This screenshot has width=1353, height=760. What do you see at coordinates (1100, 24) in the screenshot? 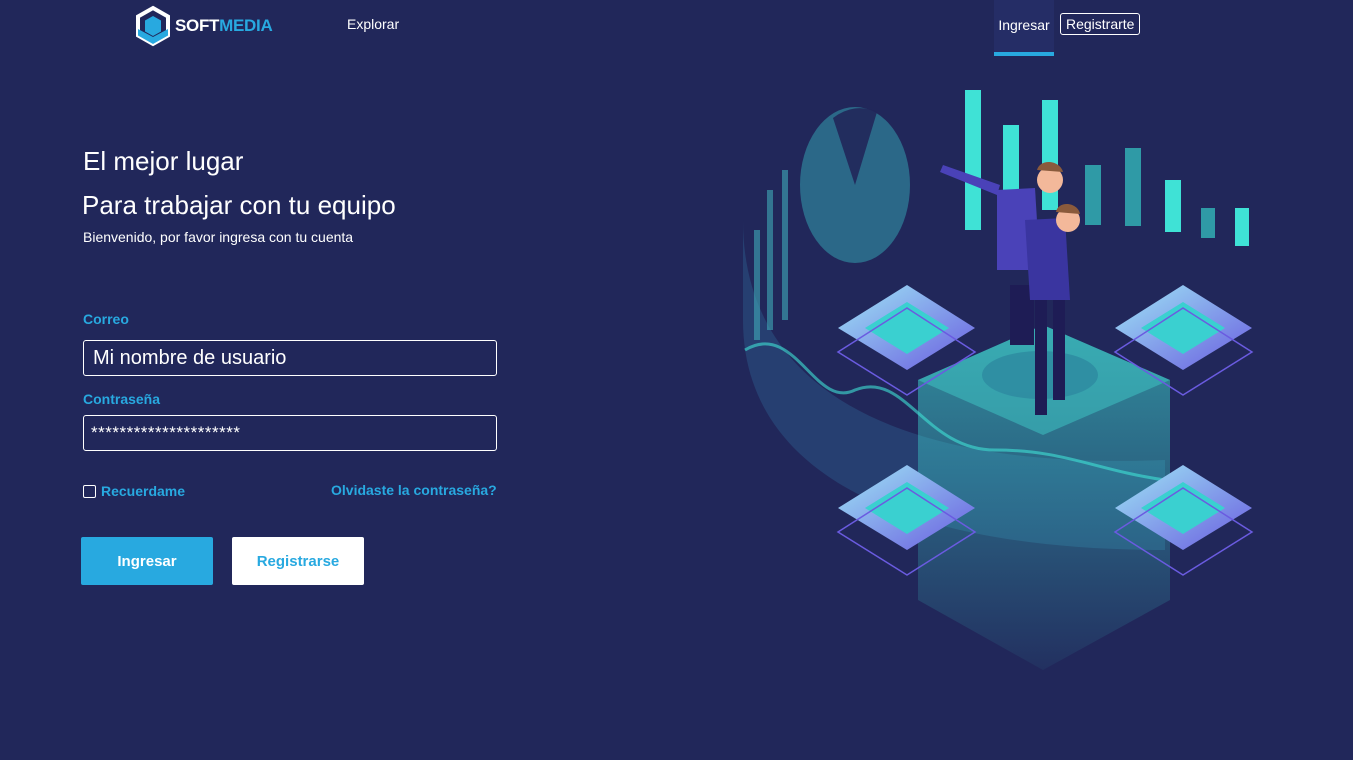
I see `nav-register-button: Registrarte` at bounding box center [1100, 24].